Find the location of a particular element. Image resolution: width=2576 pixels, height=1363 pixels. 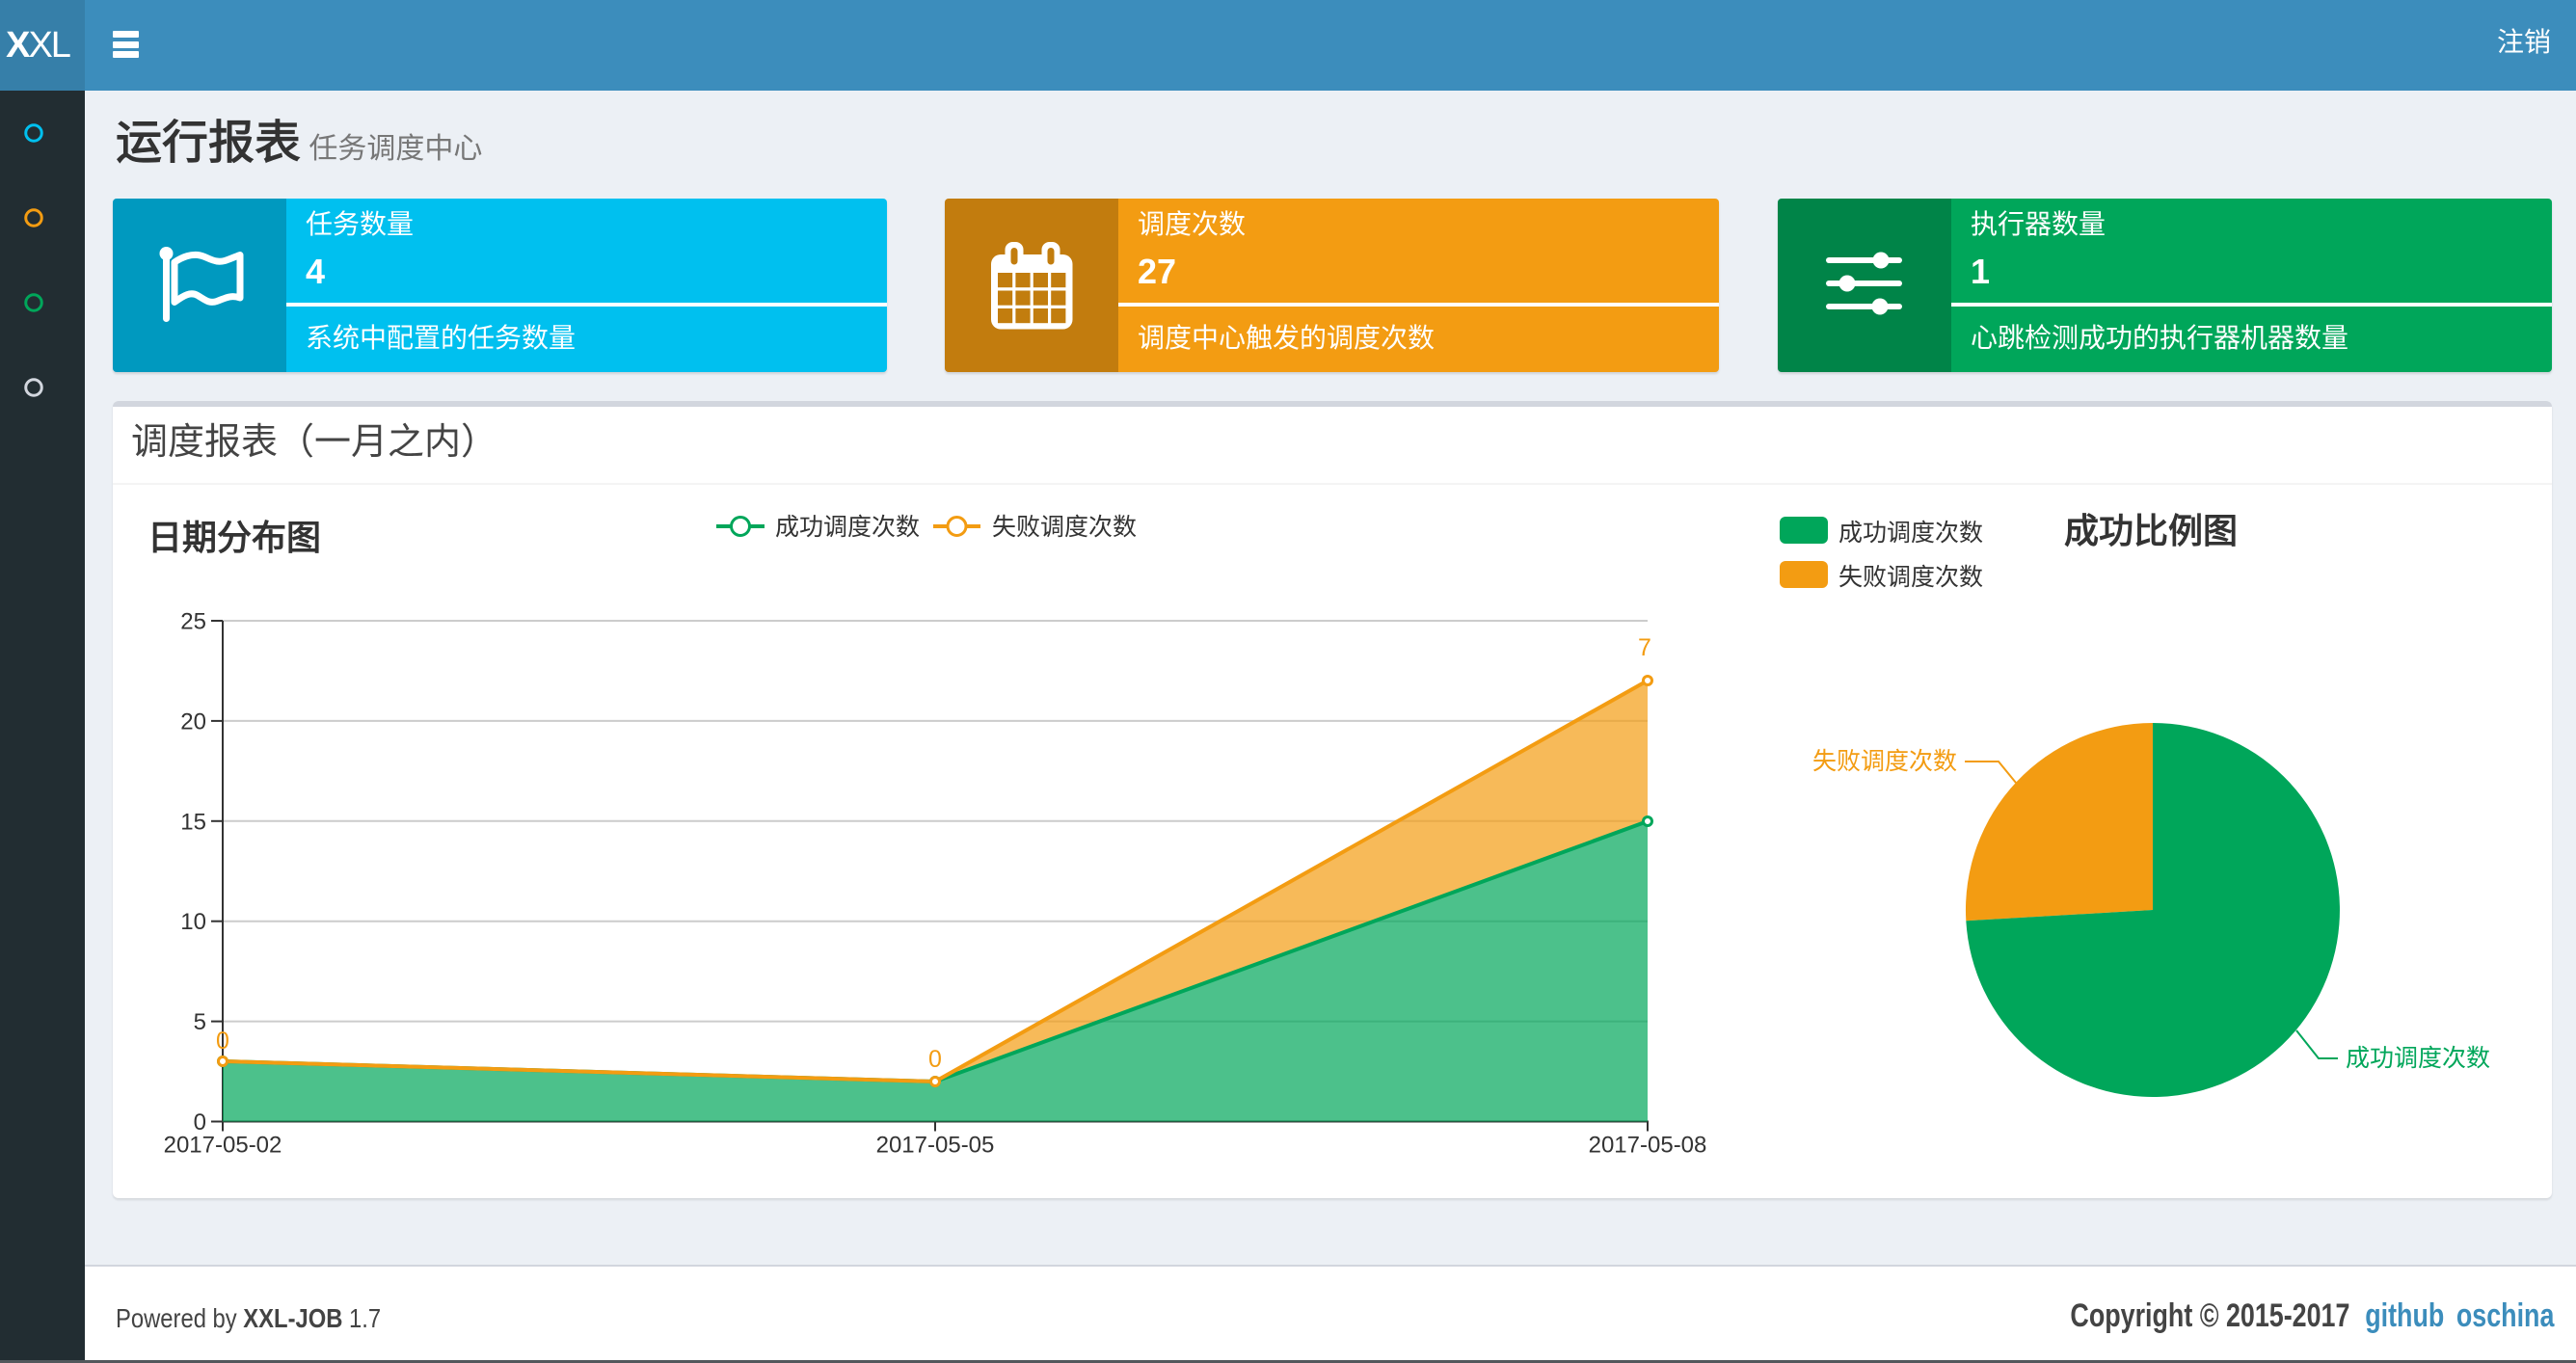

svg-text: 10 is located at coordinates (193, 922).